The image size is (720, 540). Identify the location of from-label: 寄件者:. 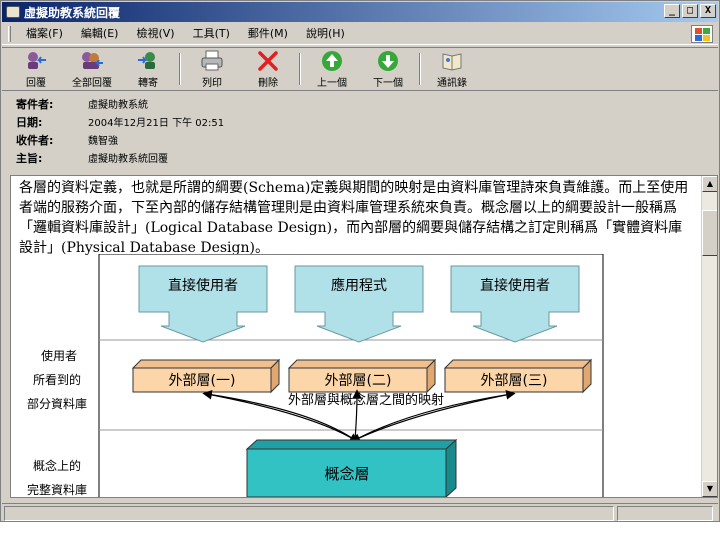
(35, 104).